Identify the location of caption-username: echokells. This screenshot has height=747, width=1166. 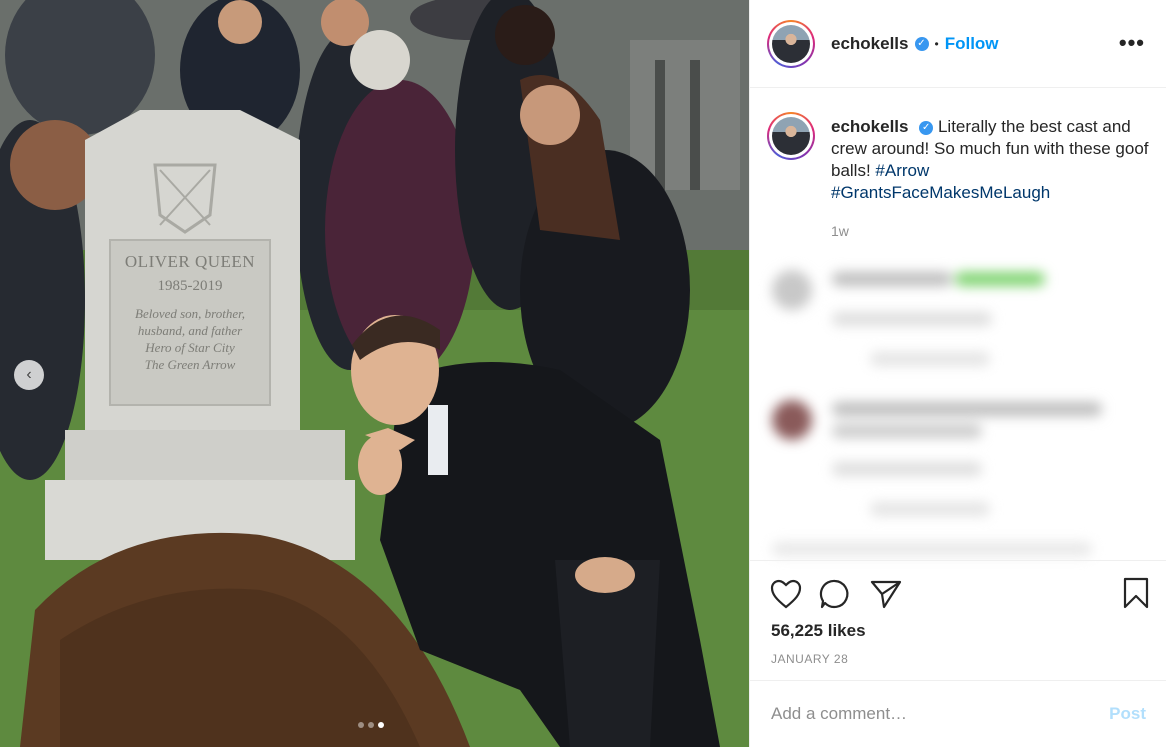
(870, 126).